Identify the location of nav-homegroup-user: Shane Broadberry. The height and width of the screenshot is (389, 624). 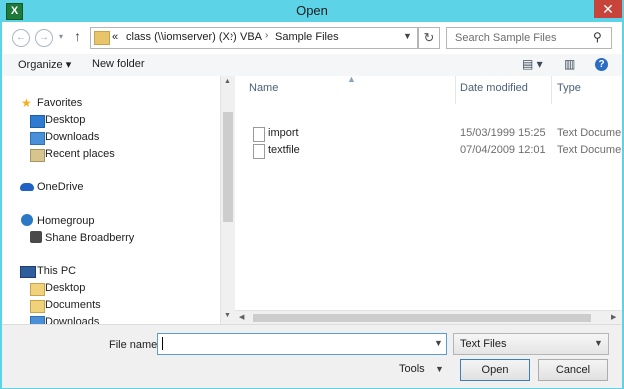
(89, 238).